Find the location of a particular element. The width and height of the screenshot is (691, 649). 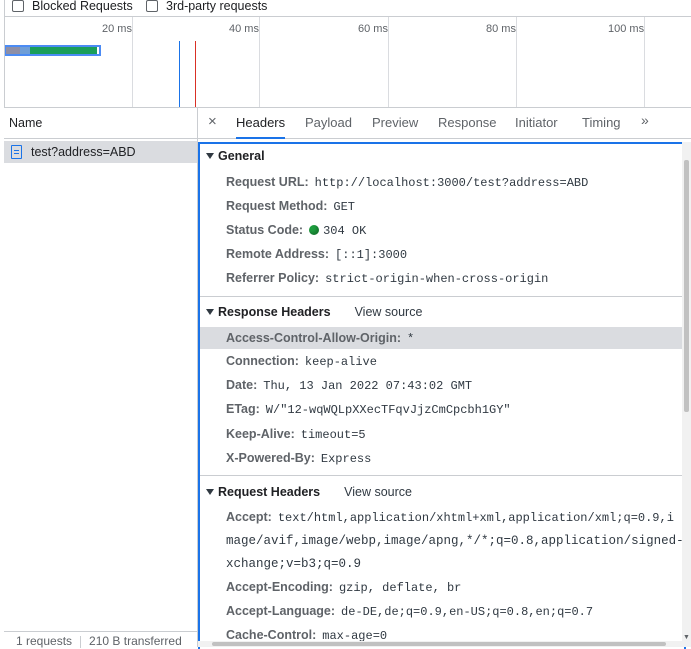

tab-response: Response is located at coordinates (467, 126).